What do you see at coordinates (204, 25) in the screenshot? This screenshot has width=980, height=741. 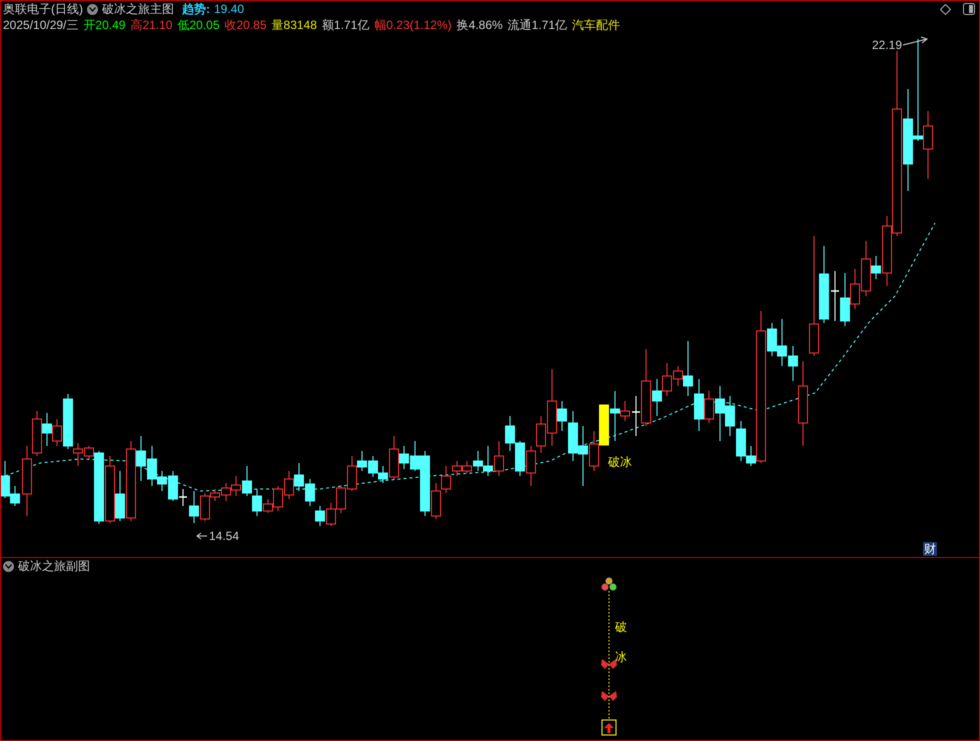 I see `quote-value: 20.05` at bounding box center [204, 25].